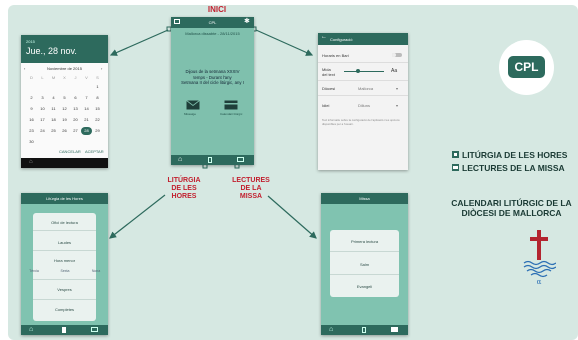 Image resolution: width=578 pixels, height=340 pixels. I want to click on toggle-switch, so click(397, 55).